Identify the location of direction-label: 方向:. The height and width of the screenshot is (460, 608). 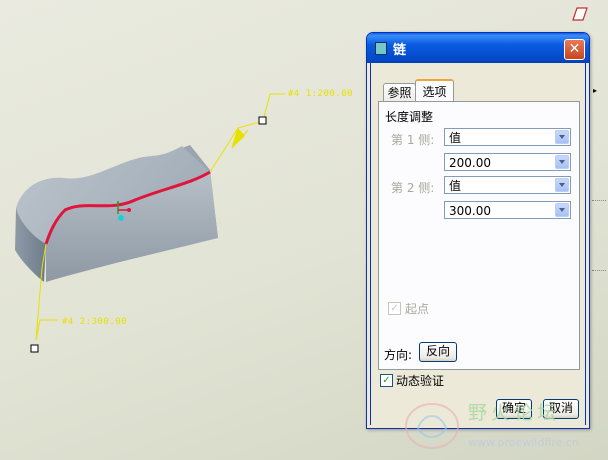
(398, 355).